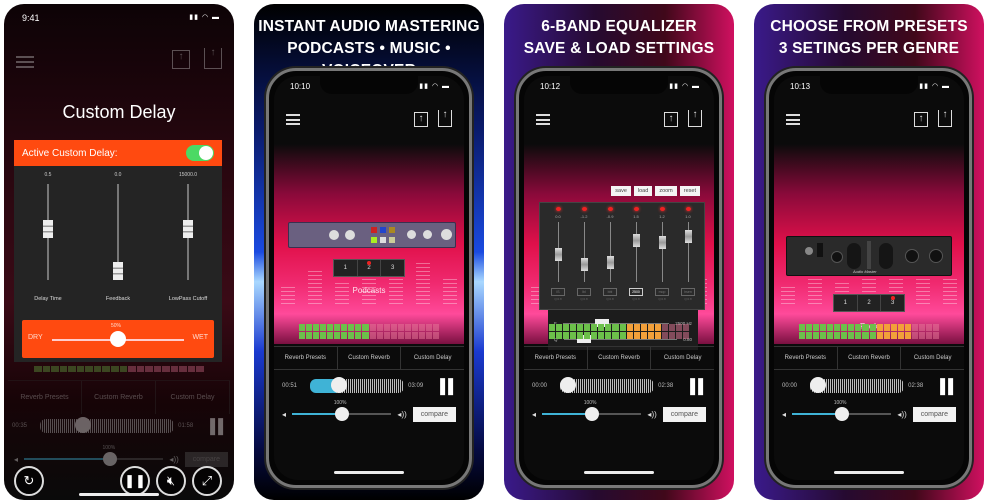  Describe the element at coordinates (118, 237) in the screenshot. I see `feedback-slider: 0.0 Feedback` at that location.